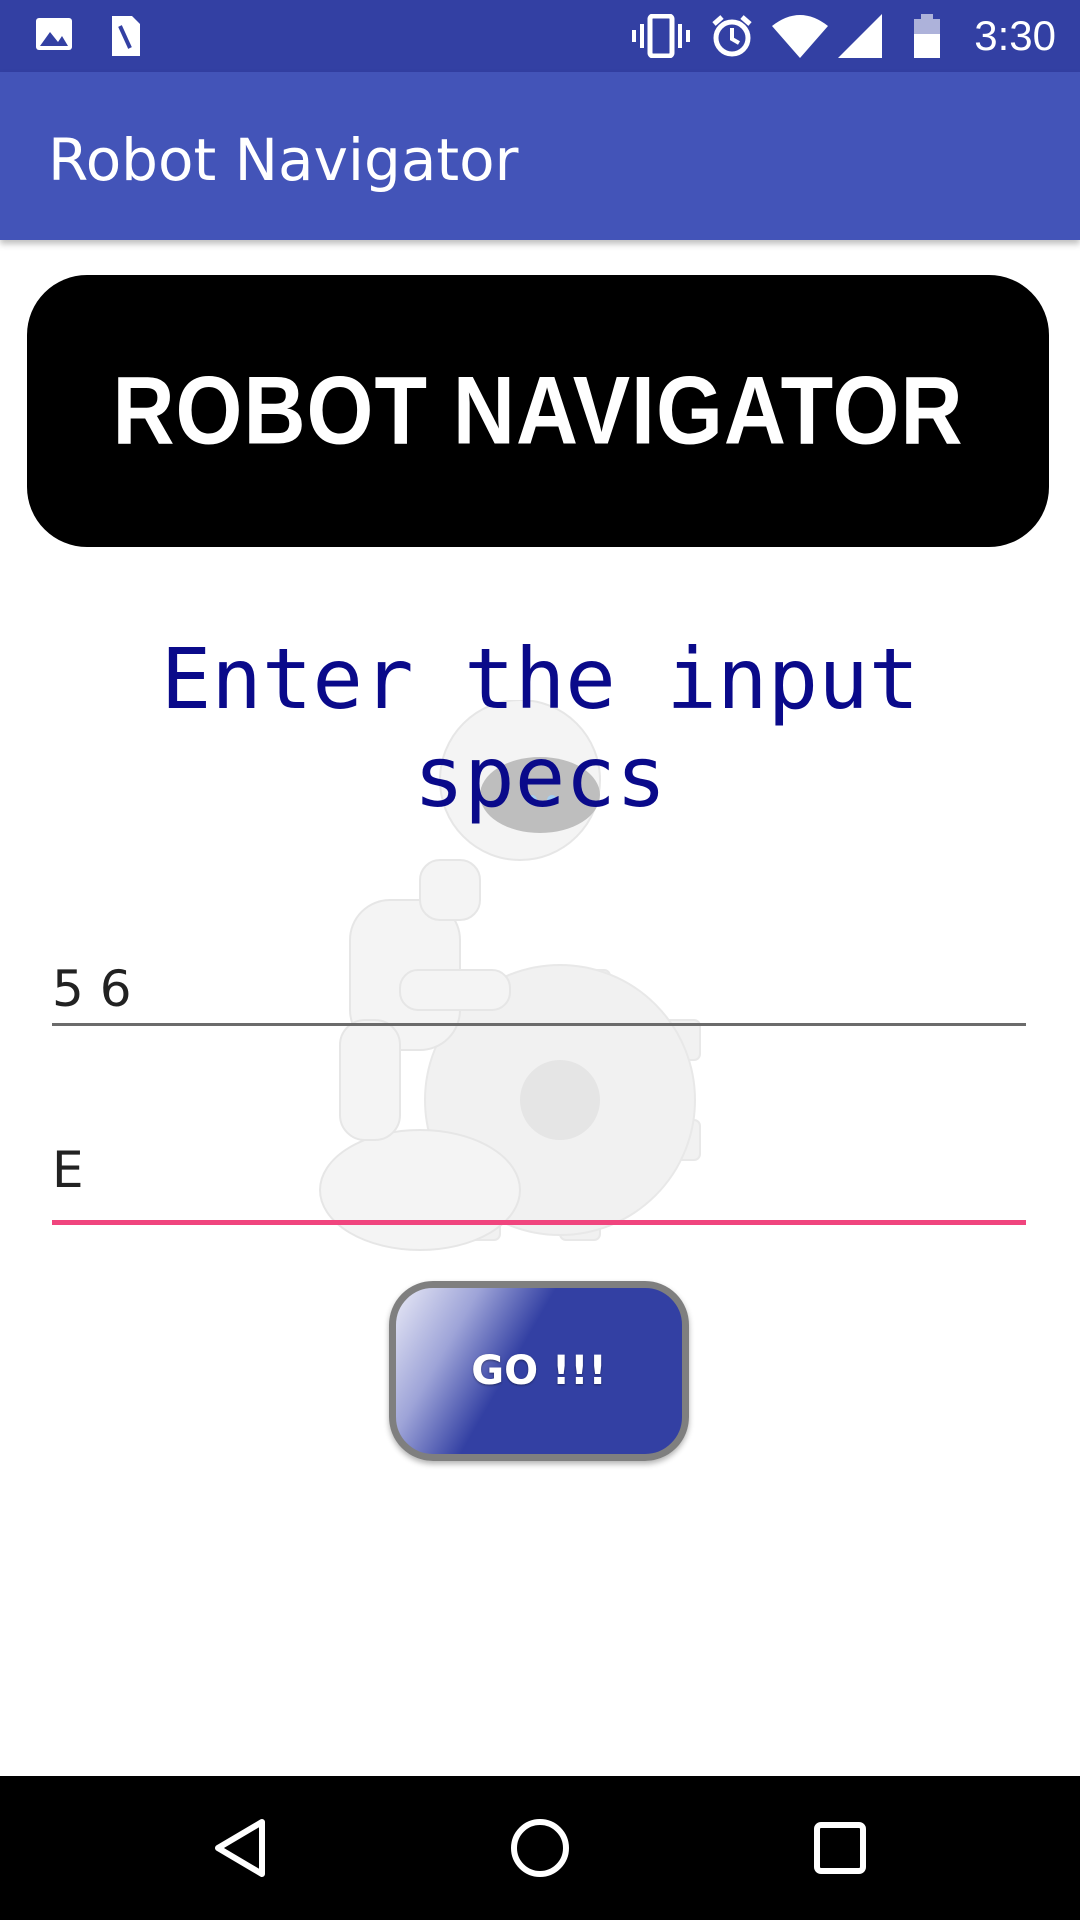 Image resolution: width=1080 pixels, height=1920 pixels. I want to click on input-specs-heading: Enter the input specs, so click(540, 728).